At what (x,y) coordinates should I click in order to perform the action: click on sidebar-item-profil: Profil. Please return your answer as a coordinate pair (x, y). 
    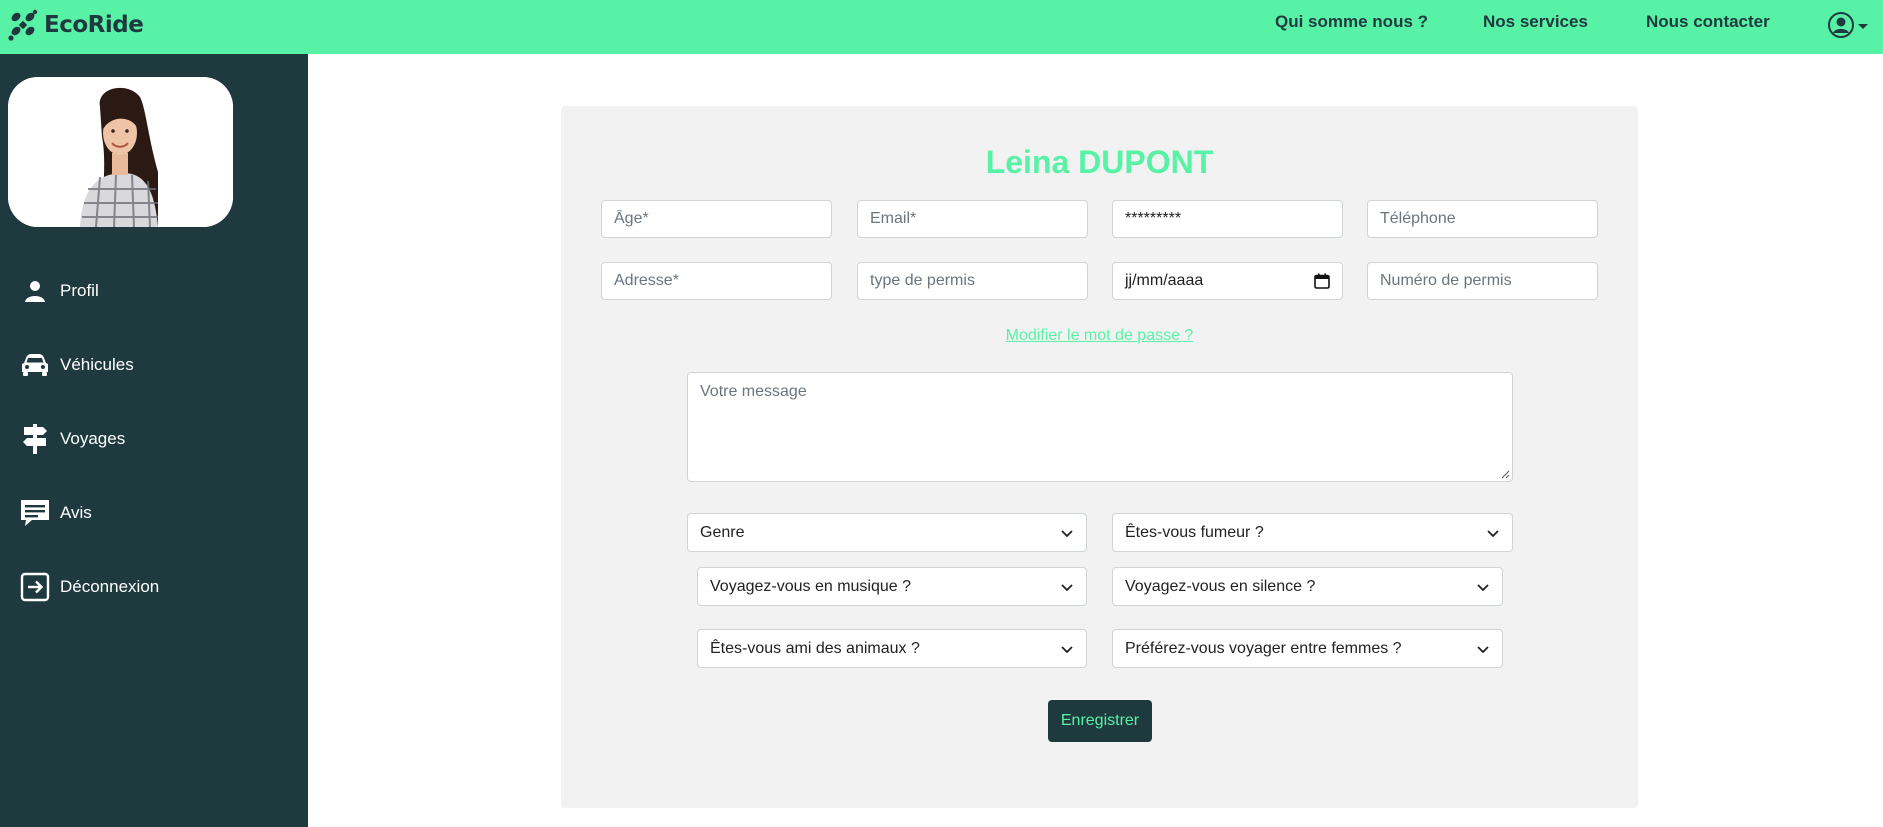
    Looking at the image, I should click on (58, 291).